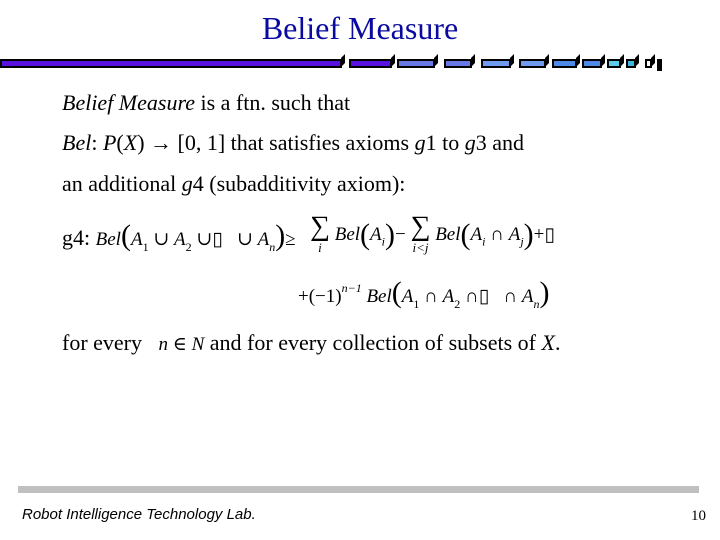  What do you see at coordinates (445, 142) in the screenshot?
I see `mapping-text: 1 to` at bounding box center [445, 142].